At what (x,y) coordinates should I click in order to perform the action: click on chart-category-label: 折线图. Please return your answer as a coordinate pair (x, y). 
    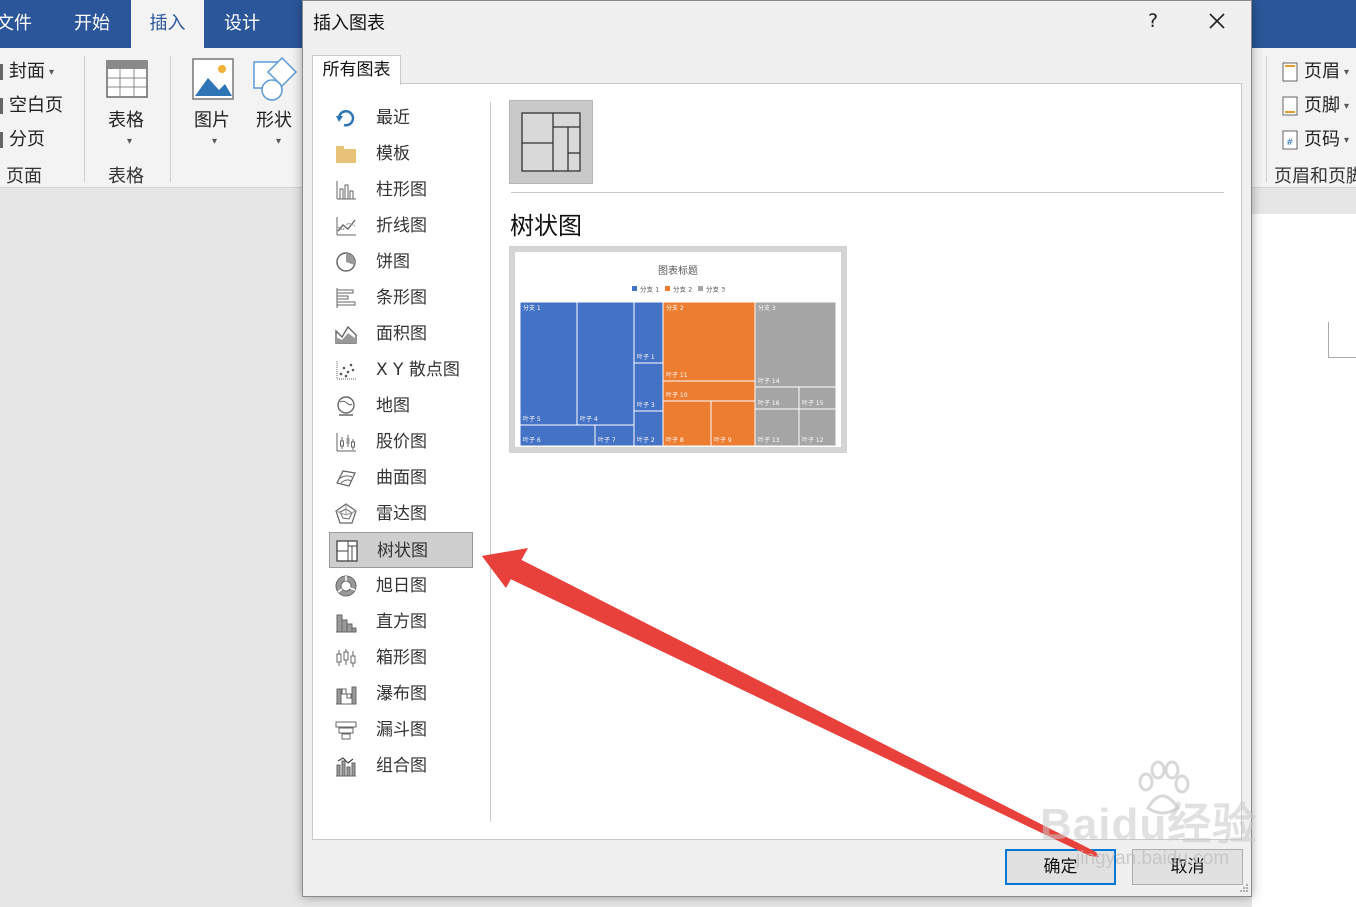
    Looking at the image, I should click on (401, 226).